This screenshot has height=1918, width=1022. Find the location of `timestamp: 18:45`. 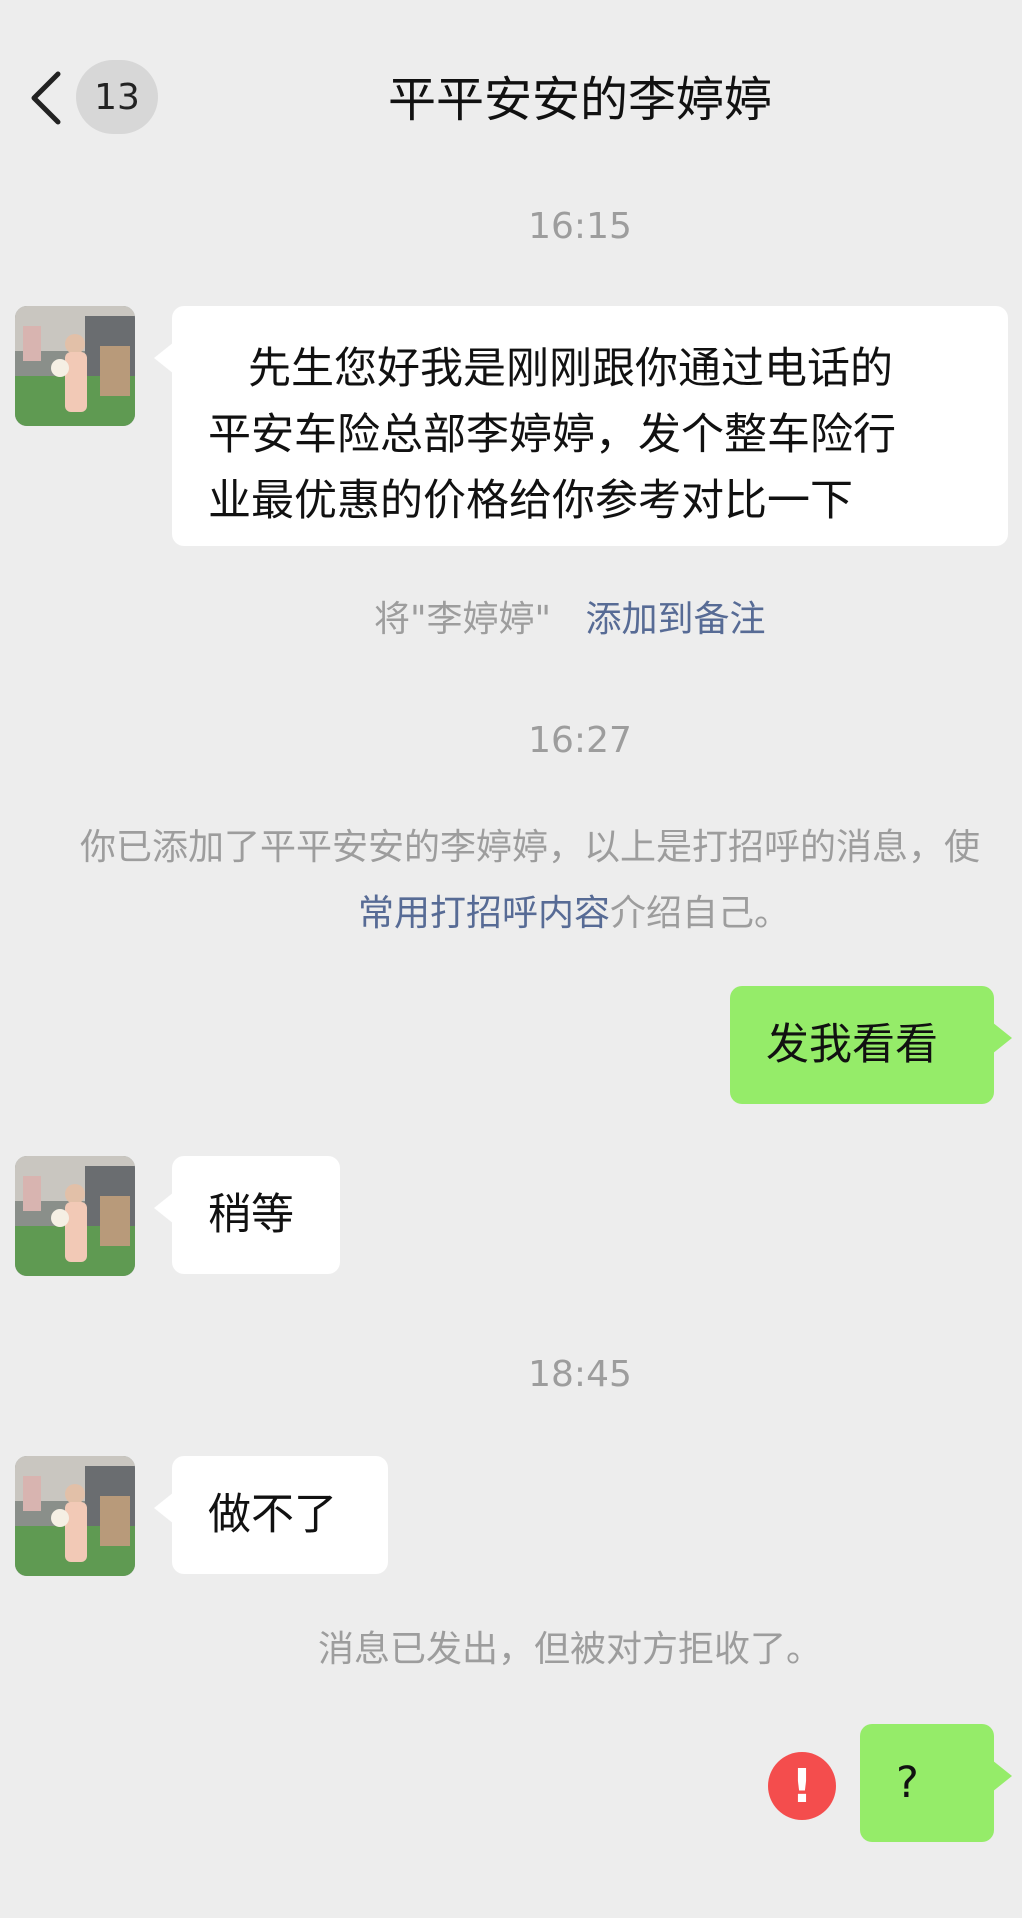

timestamp: 18:45 is located at coordinates (580, 1374).